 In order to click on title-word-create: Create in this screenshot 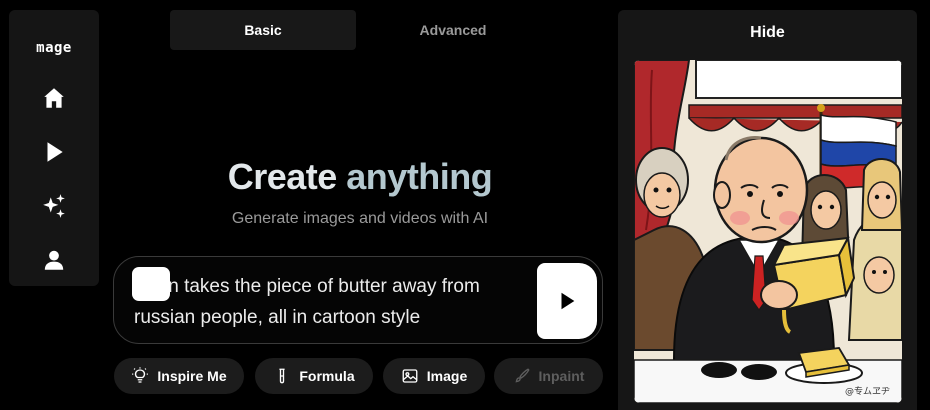, I will do `click(282, 176)`.